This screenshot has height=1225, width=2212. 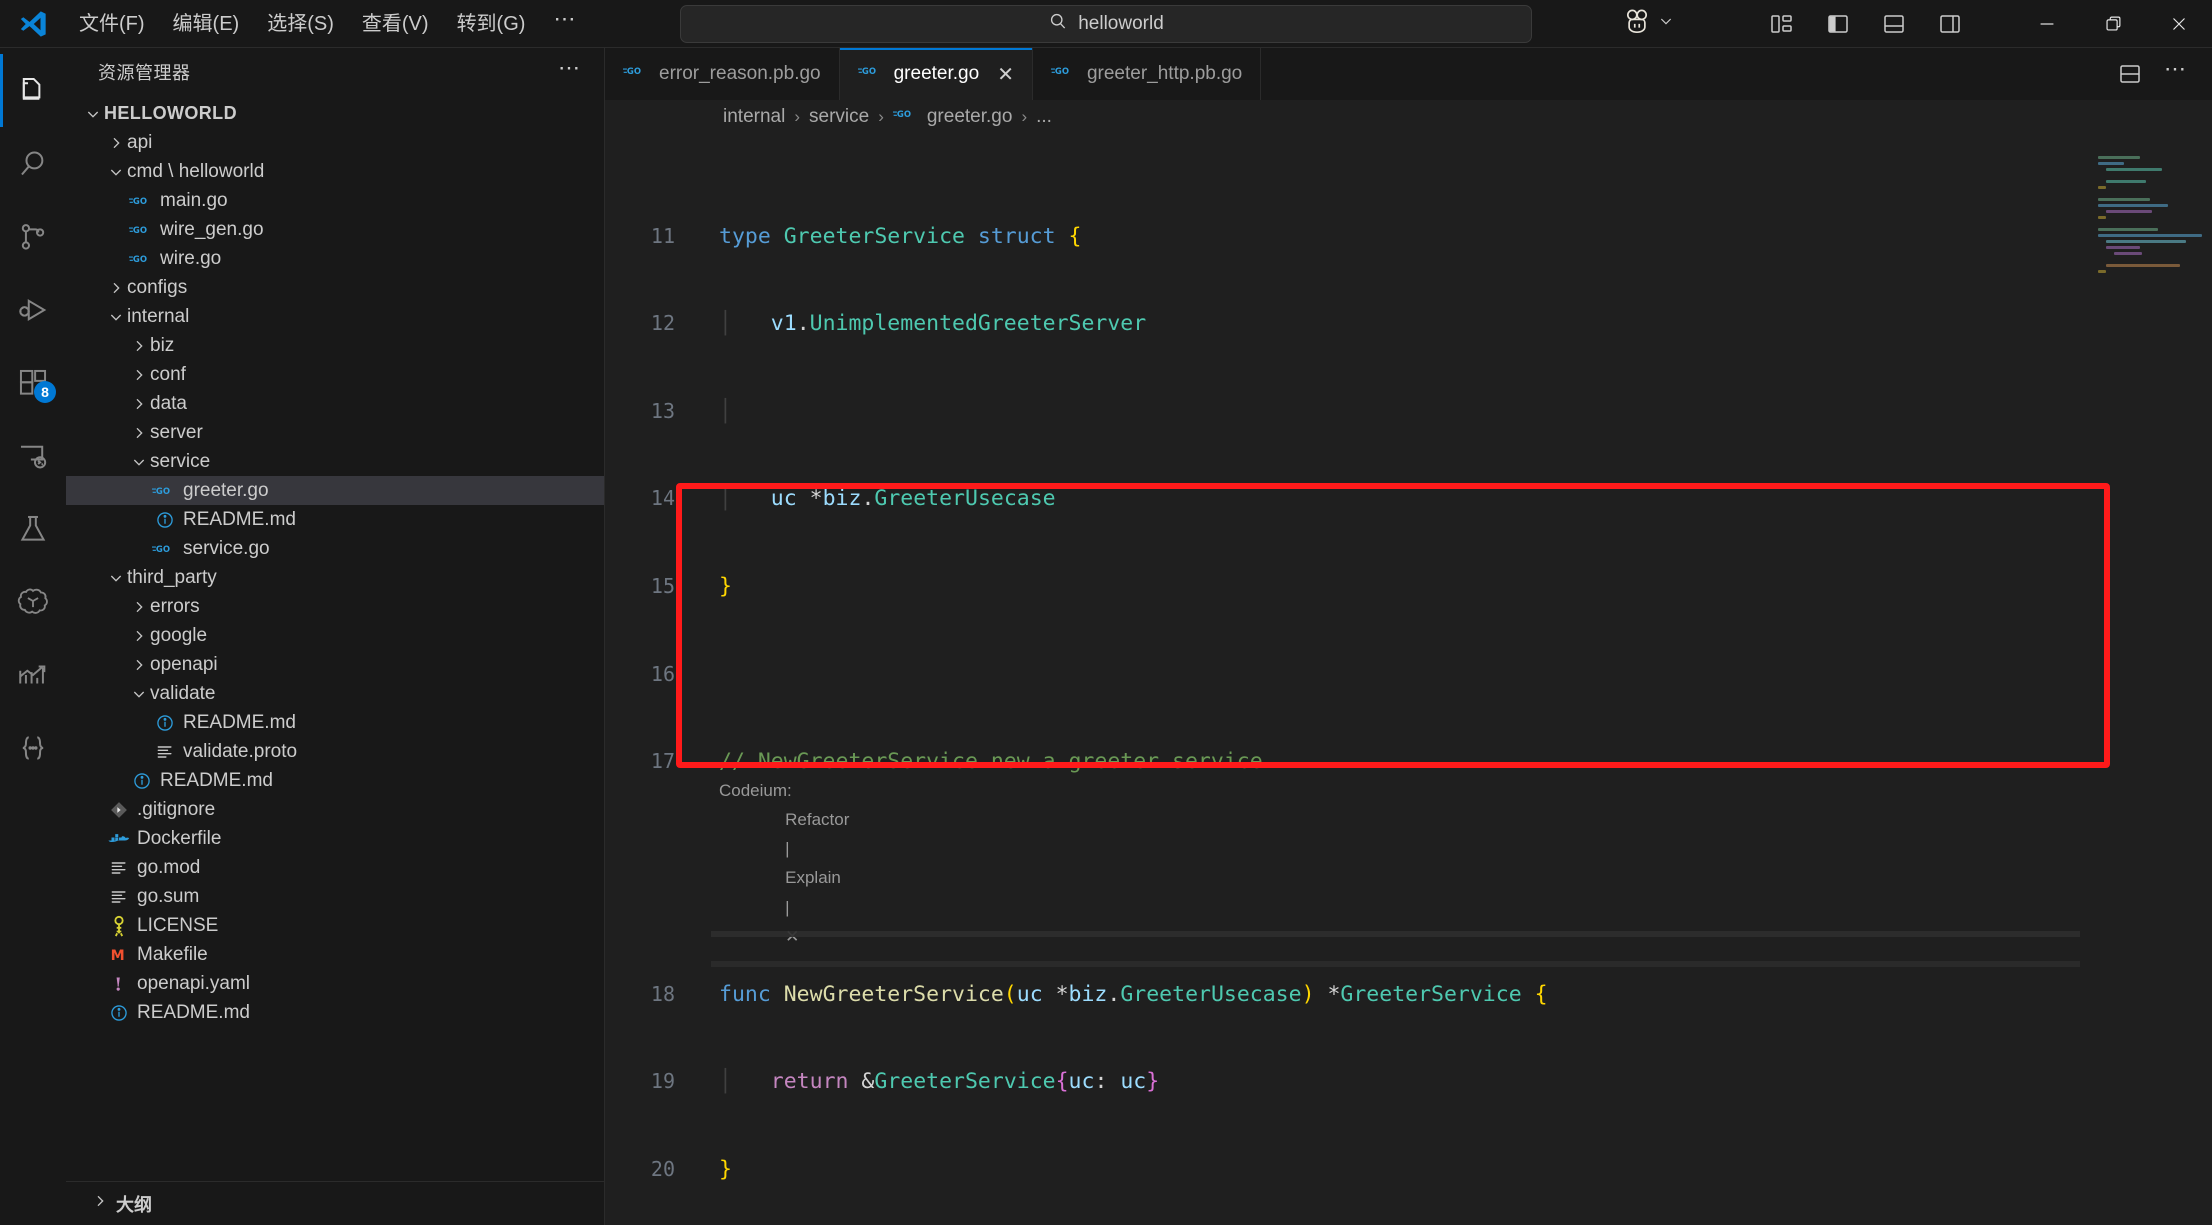 I want to click on activity-openai, so click(x=33, y=601).